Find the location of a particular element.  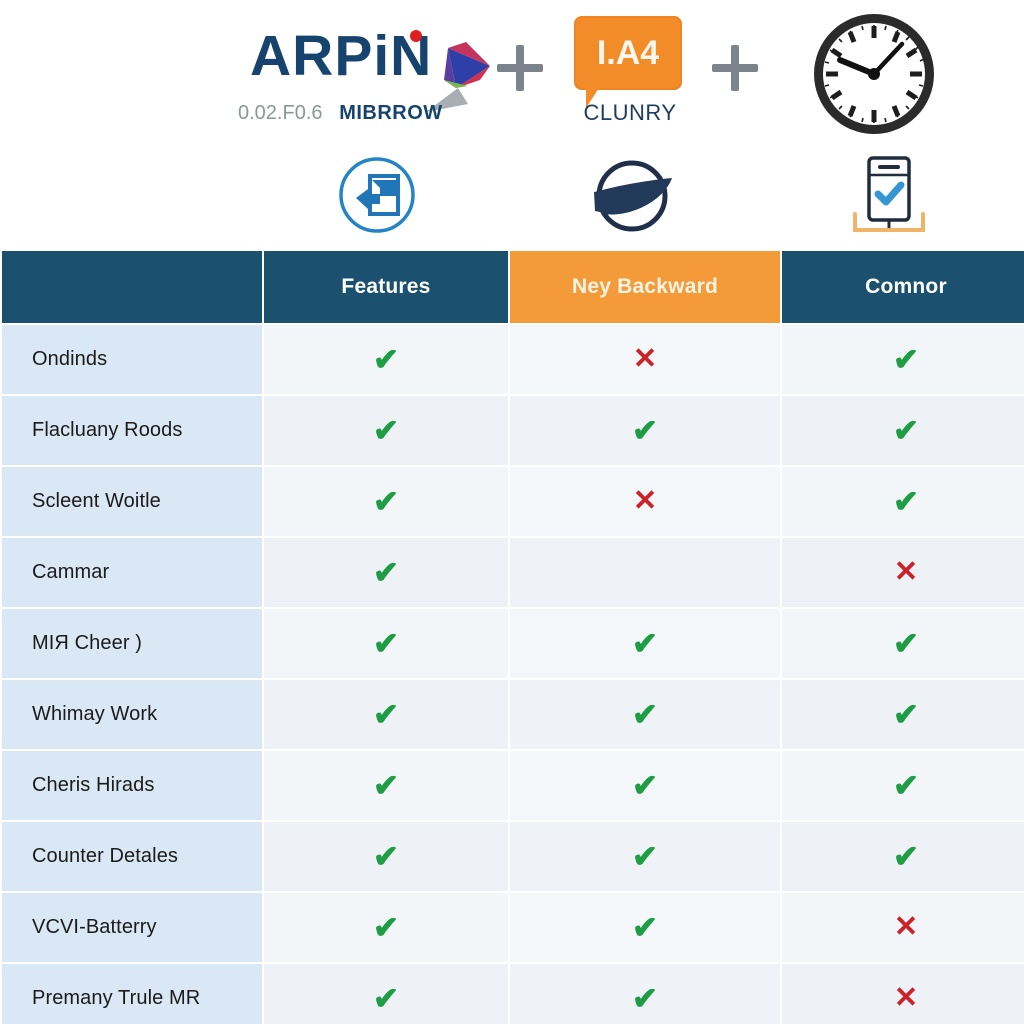

plus-separator-icon is located at coordinates (520, 68).